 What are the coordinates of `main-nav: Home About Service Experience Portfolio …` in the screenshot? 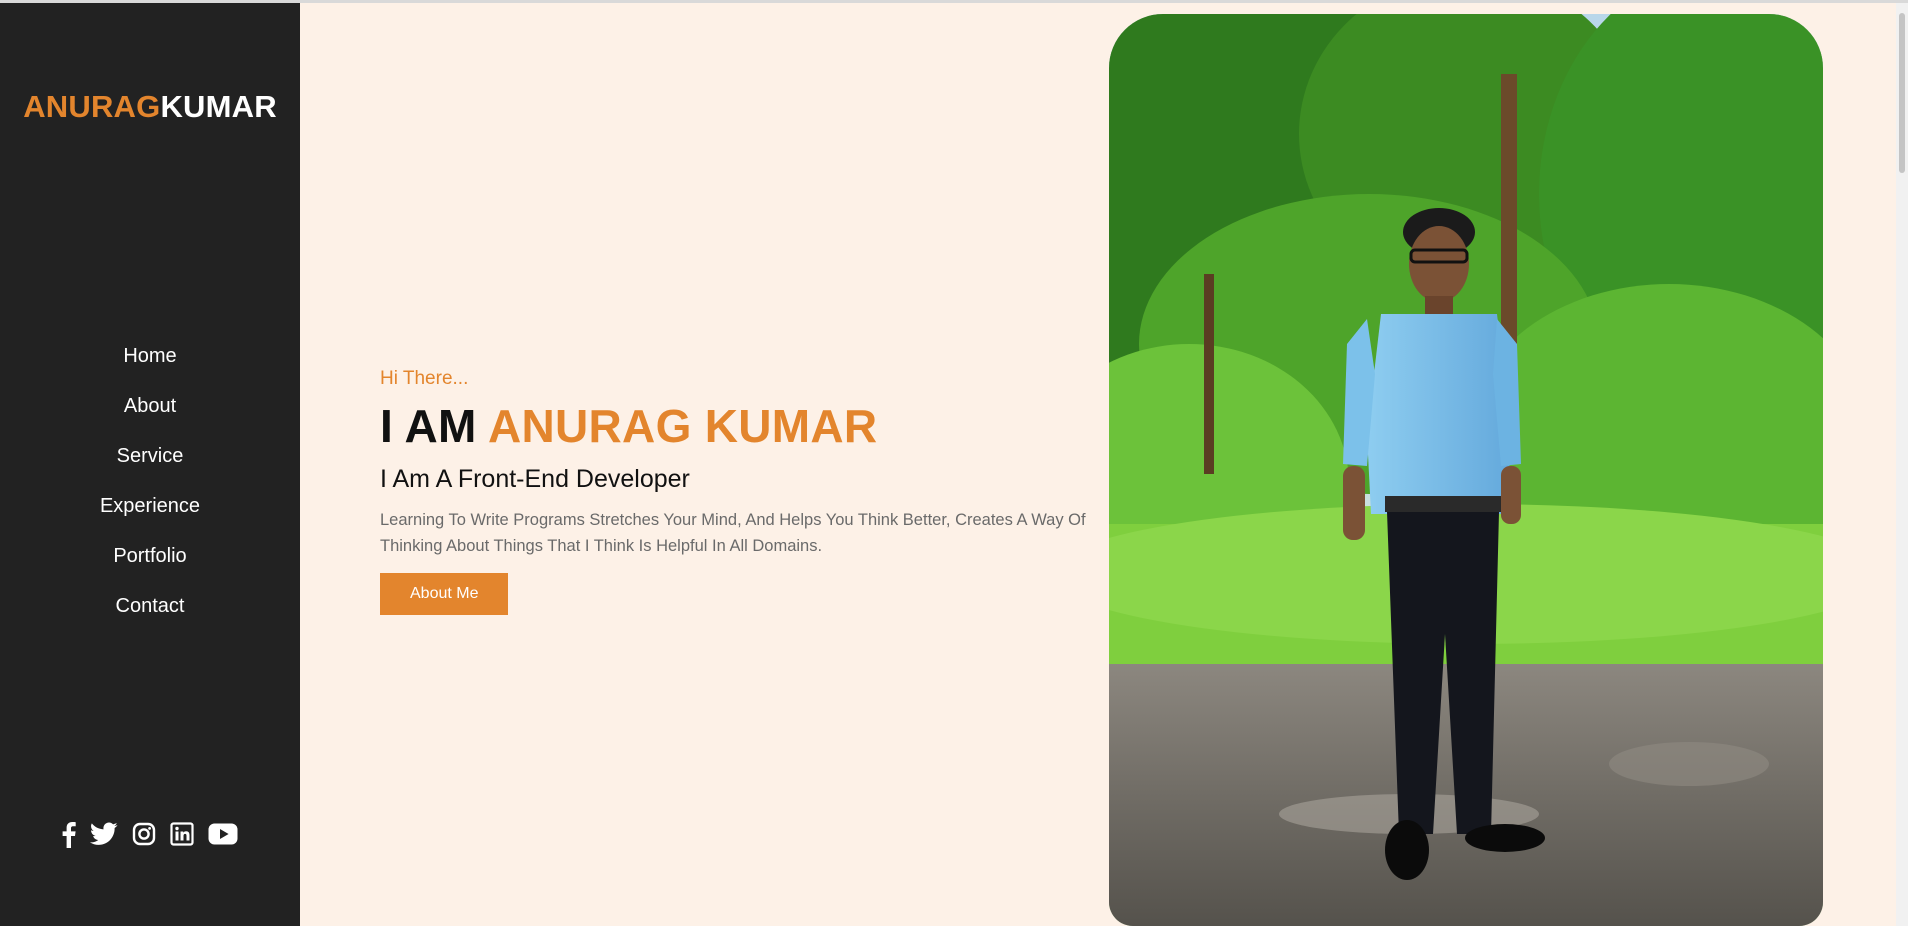 It's located at (150, 481).